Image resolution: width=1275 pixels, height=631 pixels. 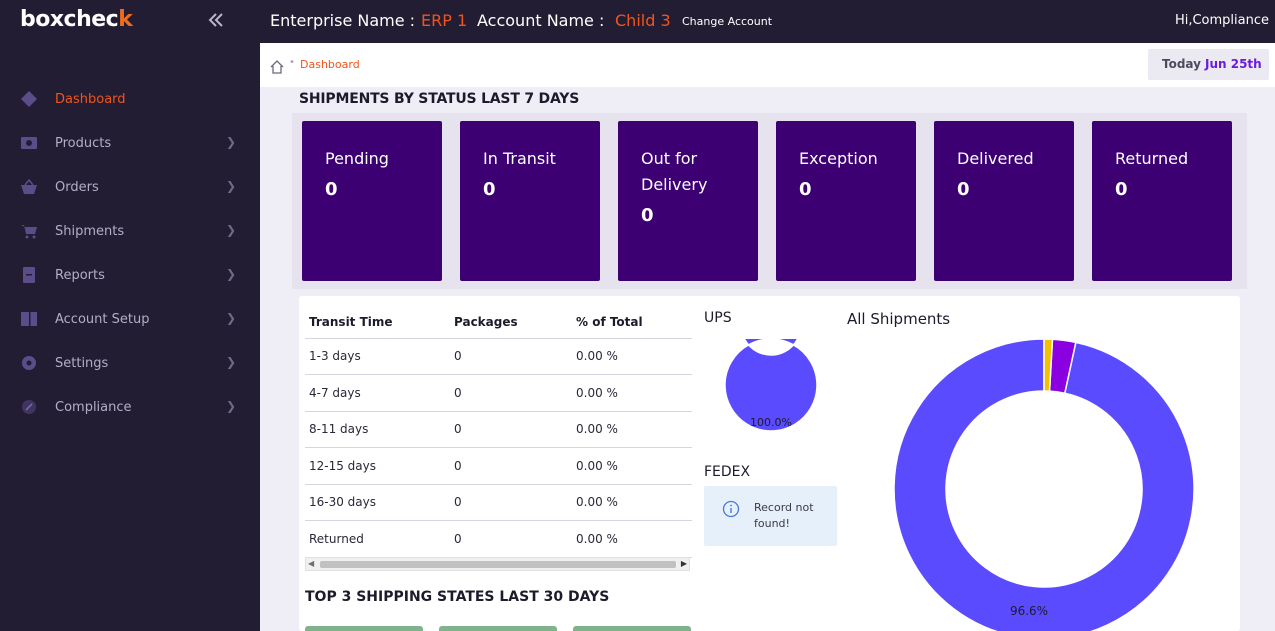 What do you see at coordinates (444, 20) in the screenshot?
I see `enterprise-value: ERP 1` at bounding box center [444, 20].